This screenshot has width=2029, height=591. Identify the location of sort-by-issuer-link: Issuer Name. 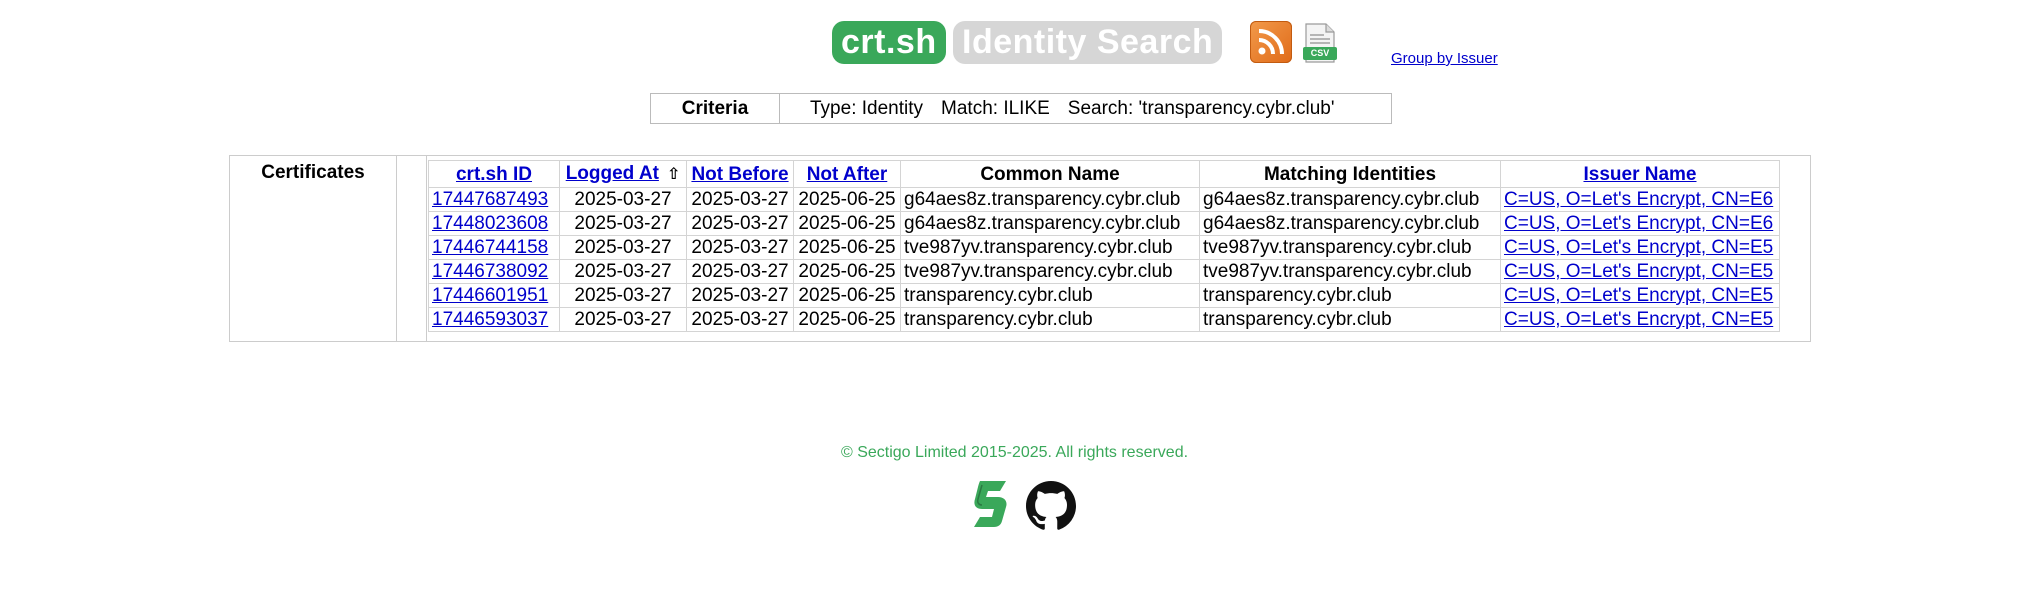
(1639, 174).